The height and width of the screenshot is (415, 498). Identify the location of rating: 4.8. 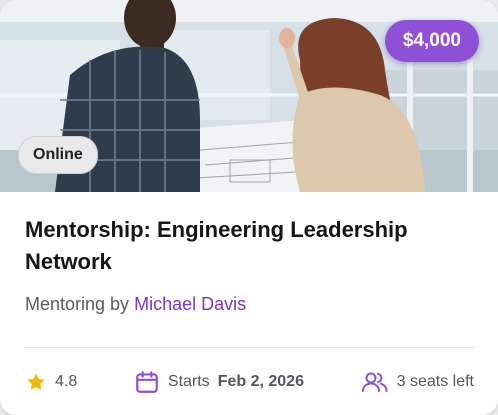
(51, 382).